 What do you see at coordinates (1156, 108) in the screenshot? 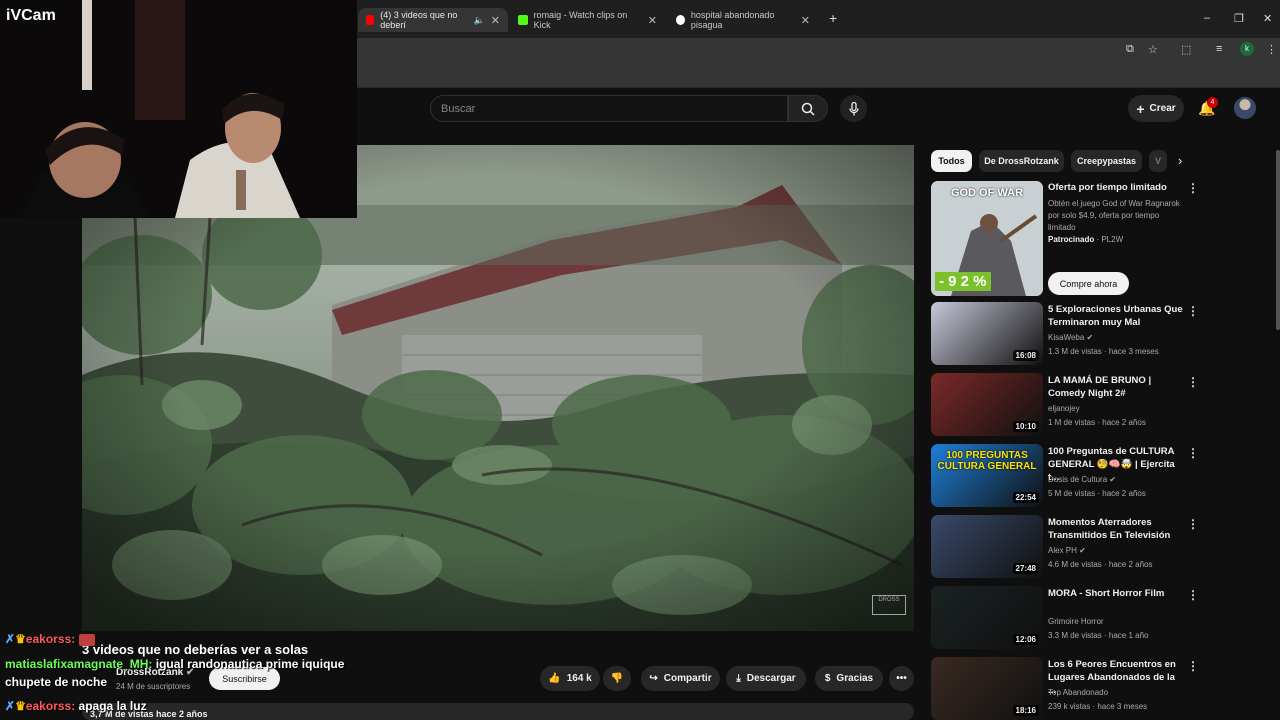
I see `create-button: + Crear` at bounding box center [1156, 108].